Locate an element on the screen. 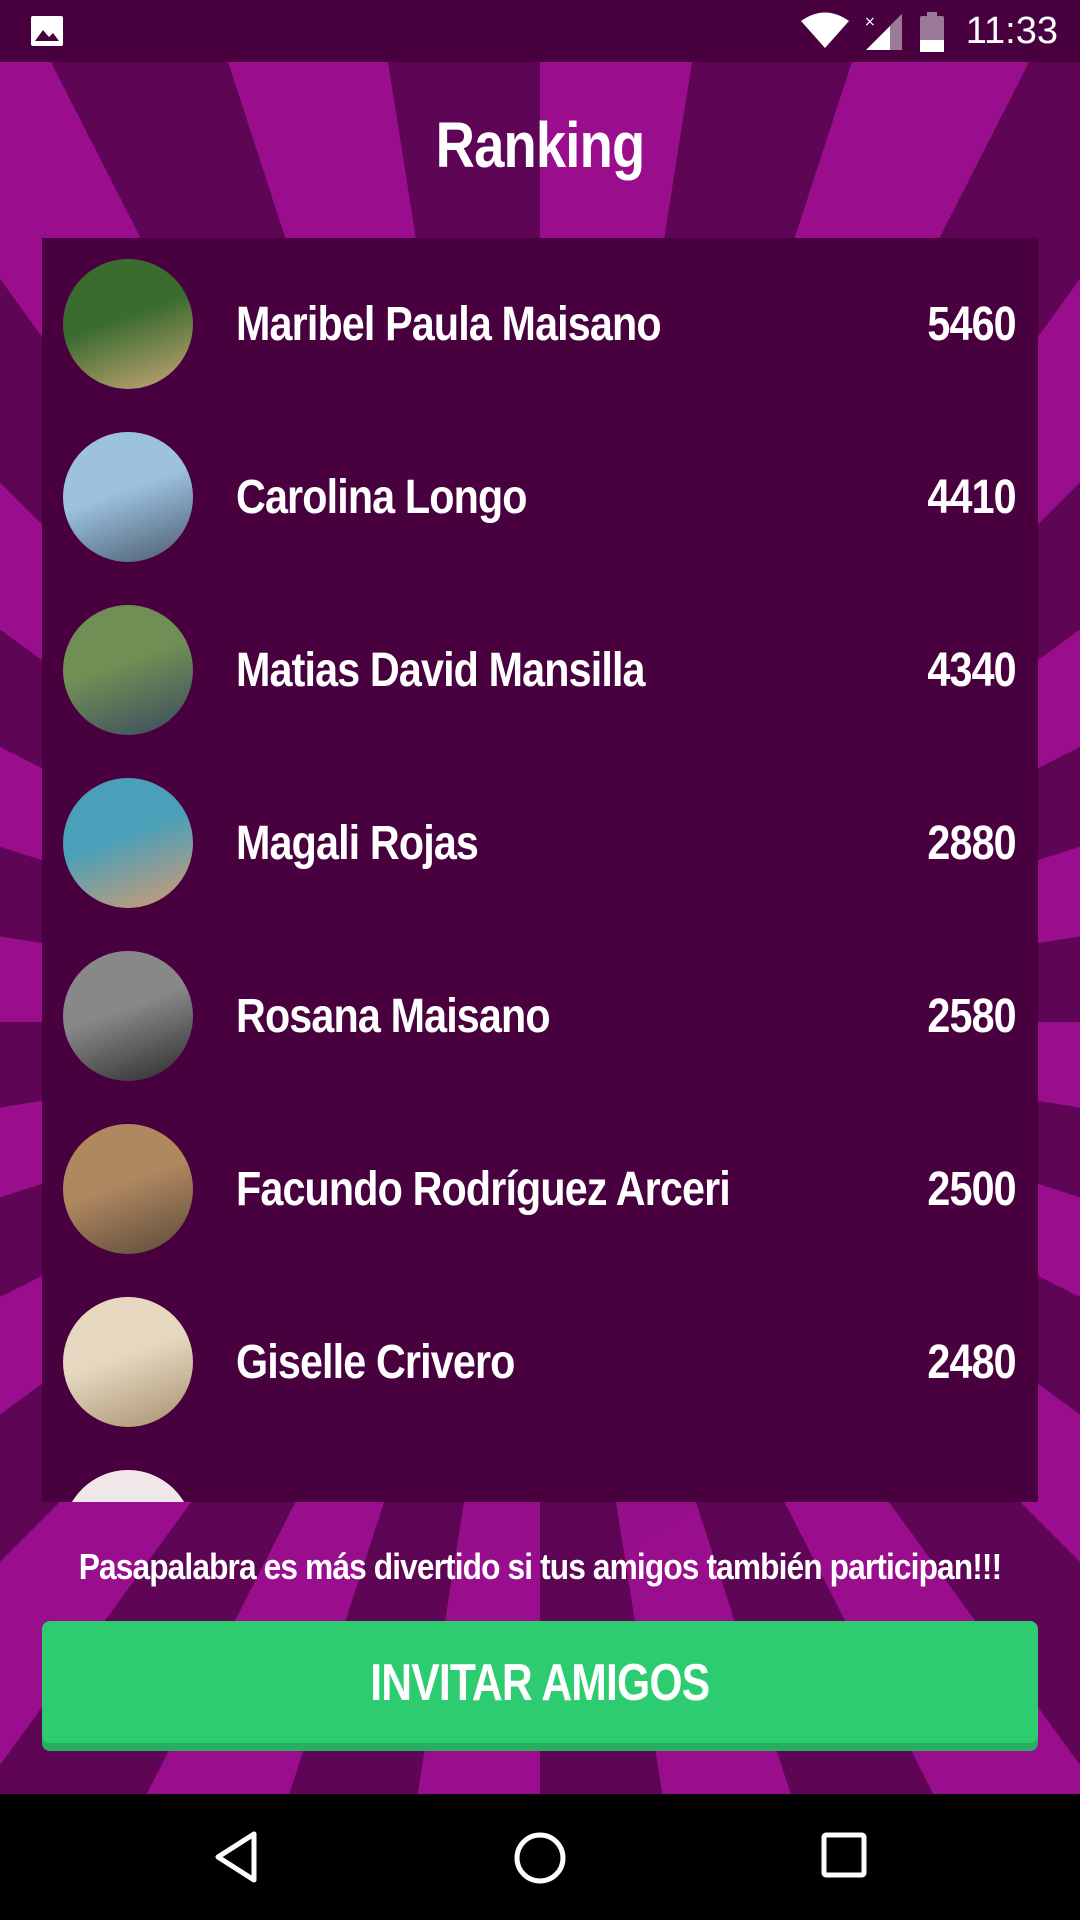  ranking-row: Facundo Rodríguez Arceri 2500 is located at coordinates (540, 1189).